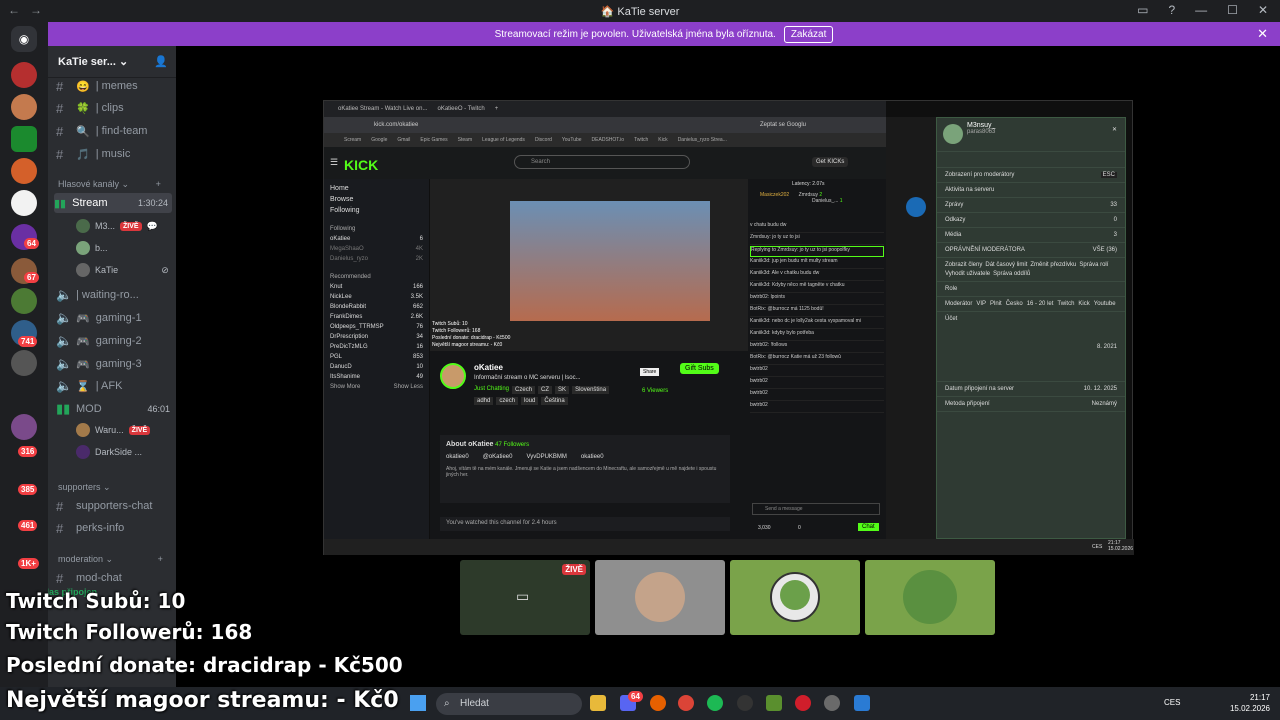 The width and height of the screenshot is (1280, 720). What do you see at coordinates (408, 387) in the screenshot?
I see `show-less-text: Show Less` at bounding box center [408, 387].